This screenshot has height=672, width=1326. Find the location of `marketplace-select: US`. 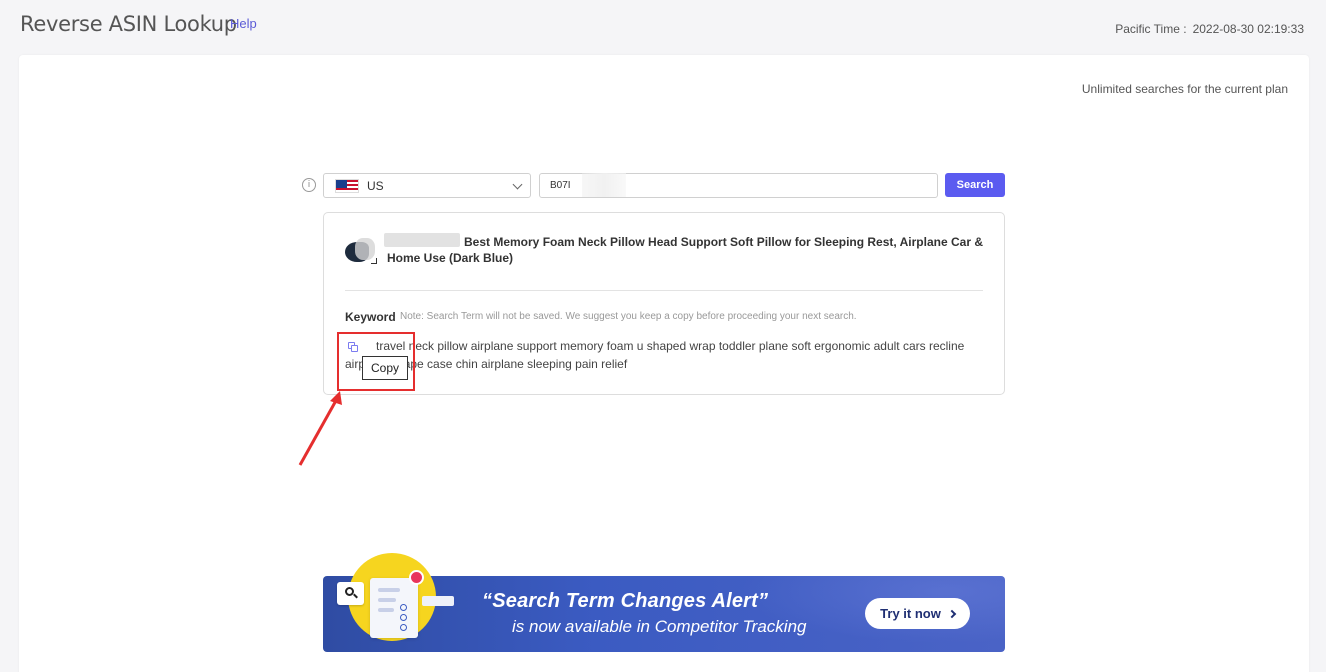

marketplace-select: US is located at coordinates (427, 185).